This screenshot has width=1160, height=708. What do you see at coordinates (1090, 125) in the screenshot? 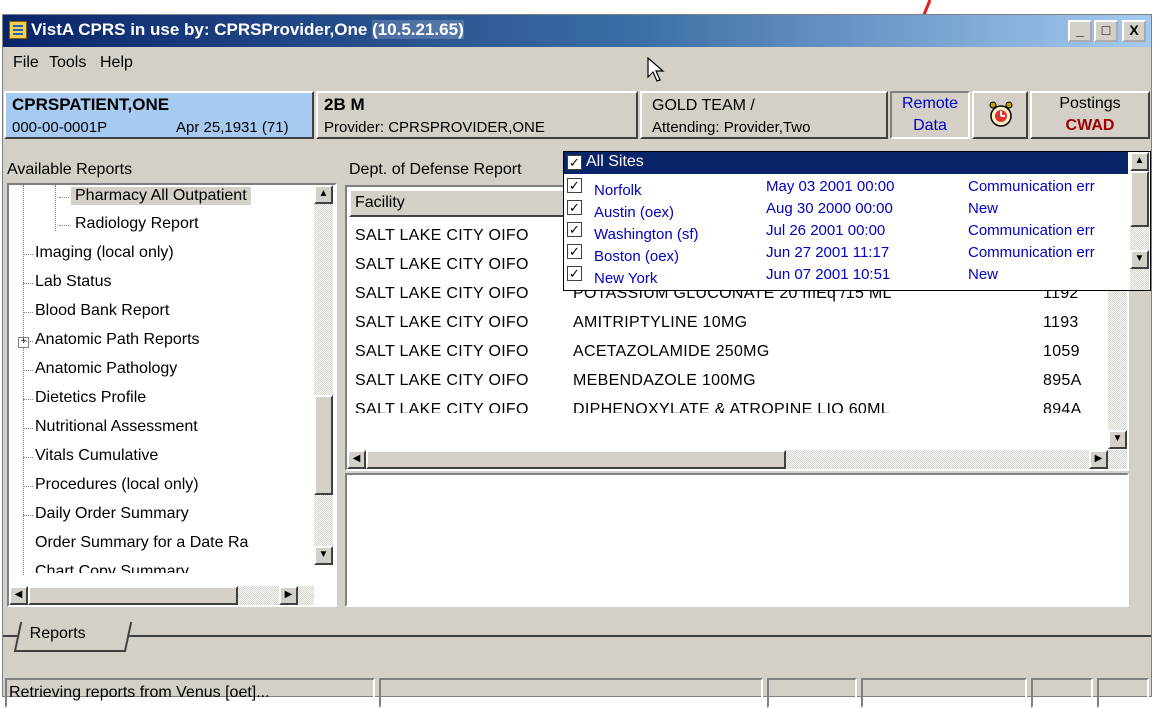
I see `postings-flags: CWAD` at bounding box center [1090, 125].